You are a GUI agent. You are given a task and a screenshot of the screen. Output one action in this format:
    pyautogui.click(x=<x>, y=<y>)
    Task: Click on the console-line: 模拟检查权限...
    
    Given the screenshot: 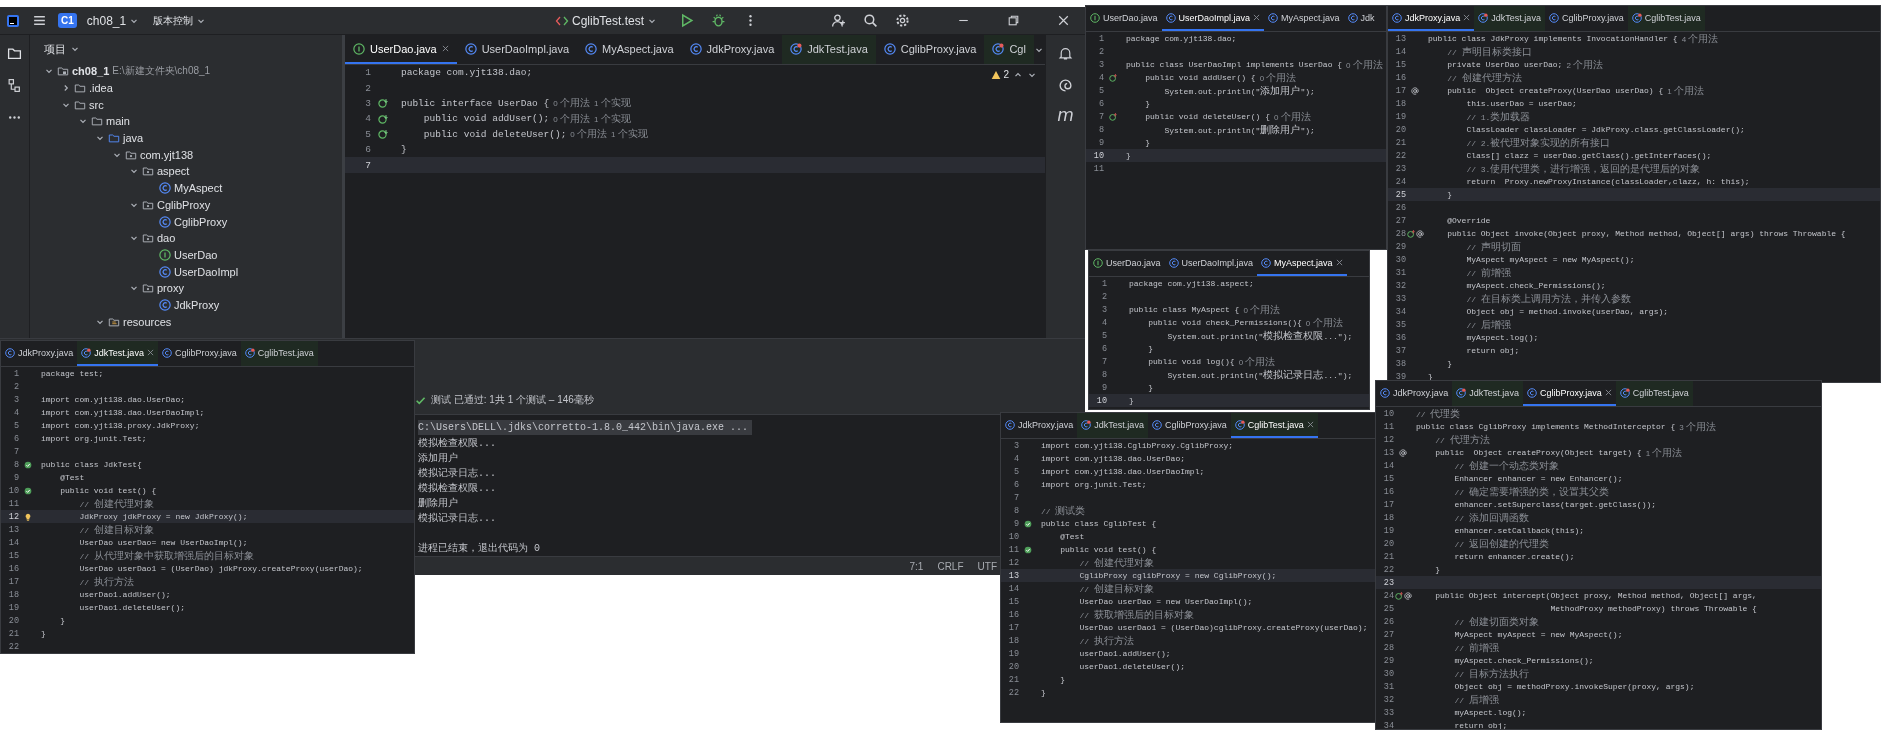 What is the action you would take?
    pyautogui.click(x=457, y=443)
    